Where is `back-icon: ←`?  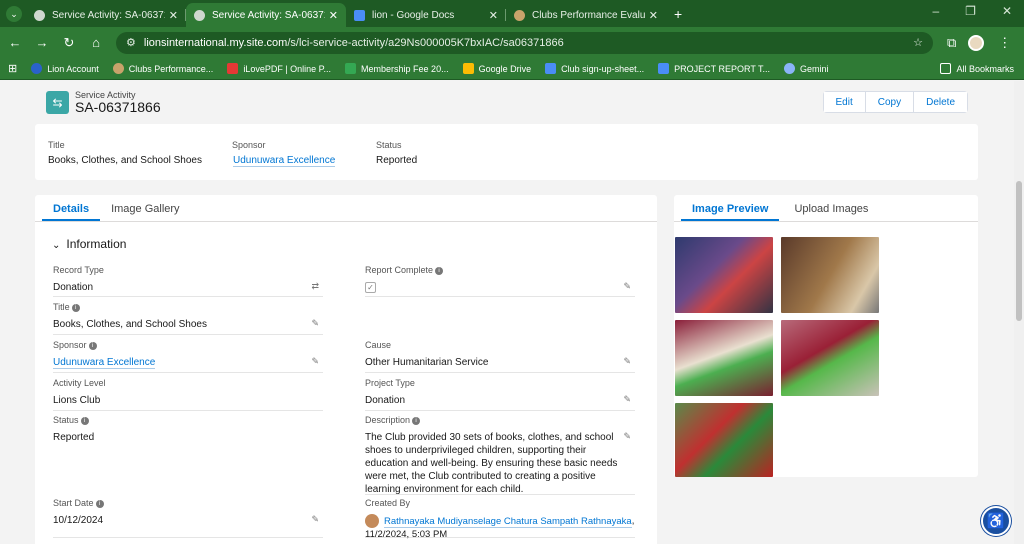
back-icon: ← is located at coordinates (15, 42).